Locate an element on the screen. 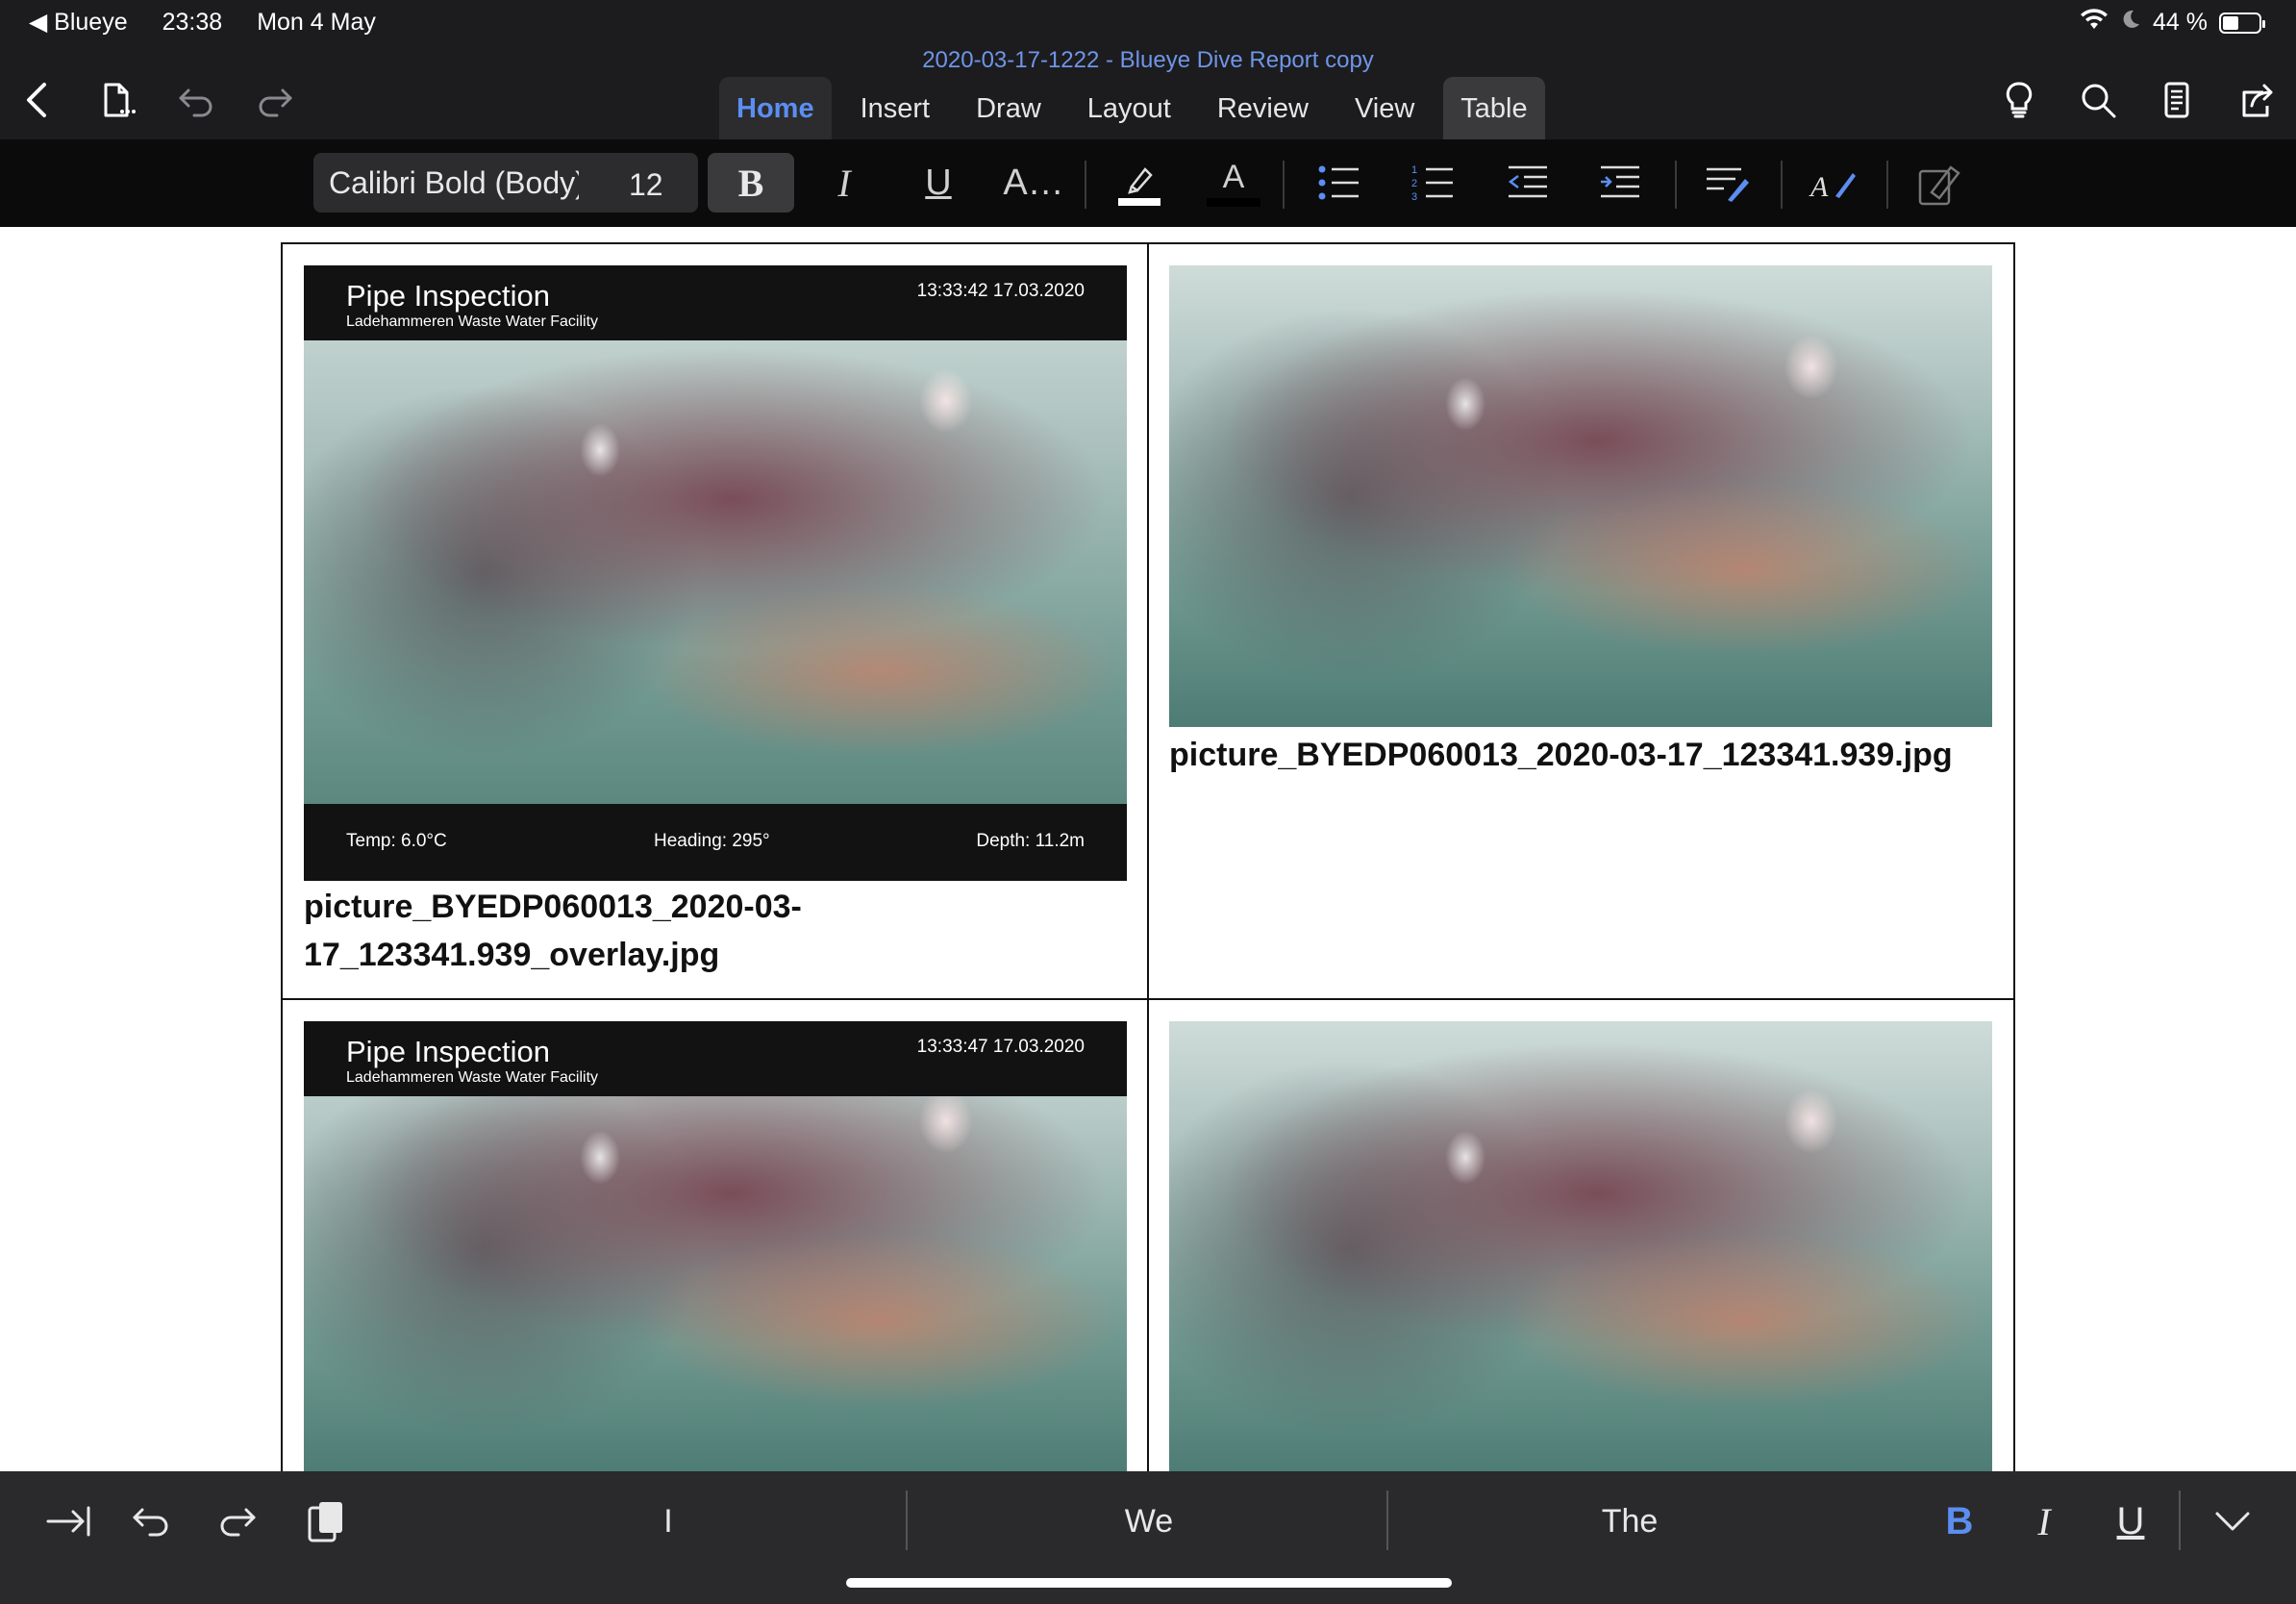 The height and width of the screenshot is (1604, 2296). back-to-app-link: ◀ Blueye is located at coordinates (78, 22).